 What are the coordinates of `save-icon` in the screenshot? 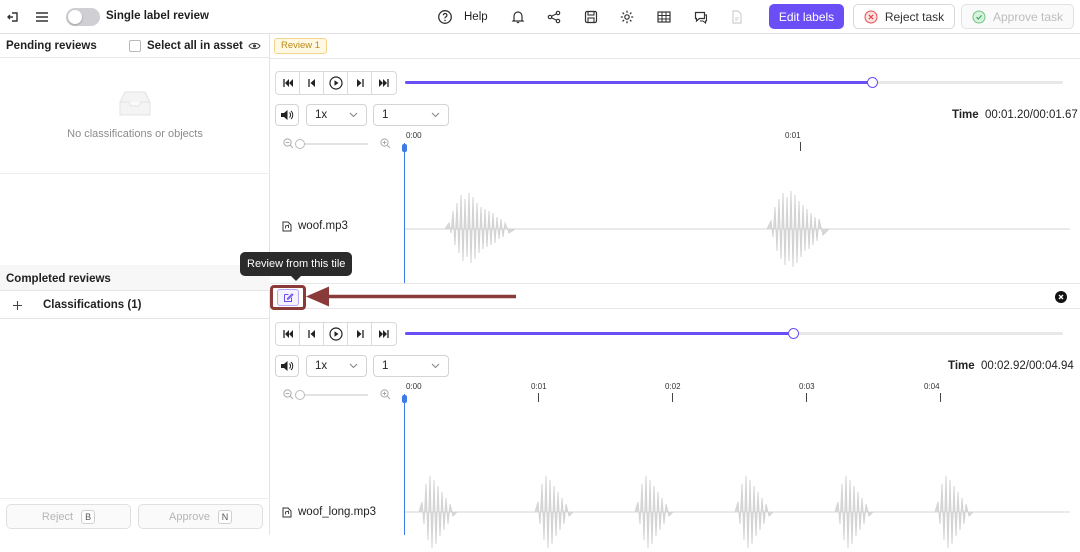 It's located at (591, 17).